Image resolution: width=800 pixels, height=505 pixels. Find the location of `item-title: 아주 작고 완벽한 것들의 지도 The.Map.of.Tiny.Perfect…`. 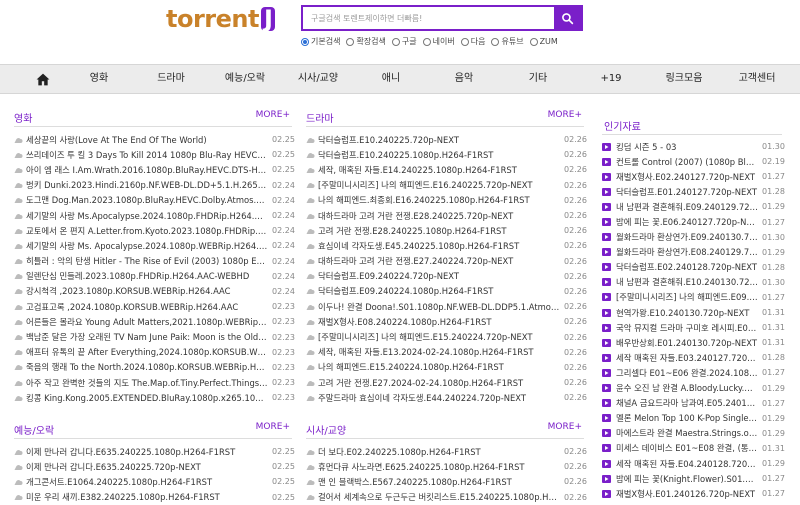

item-title: 아주 작고 완벽한 것들의 지도 The.Map.of.Tiny.Perfect… is located at coordinates (149, 383).